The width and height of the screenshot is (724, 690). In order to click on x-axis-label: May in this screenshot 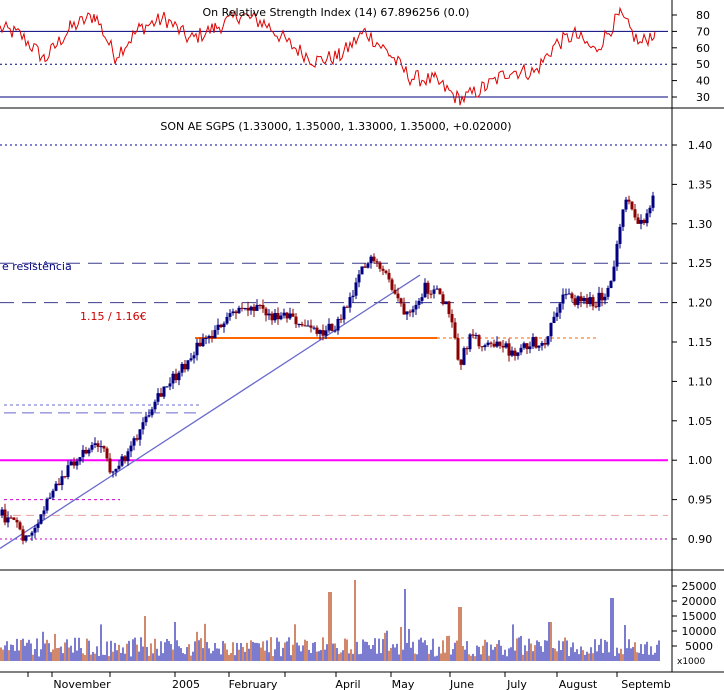, I will do `click(403, 684)`.